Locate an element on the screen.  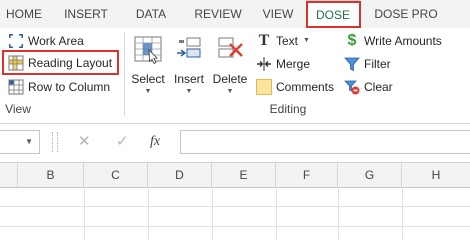
row-to-column-icon is located at coordinates (16, 87).